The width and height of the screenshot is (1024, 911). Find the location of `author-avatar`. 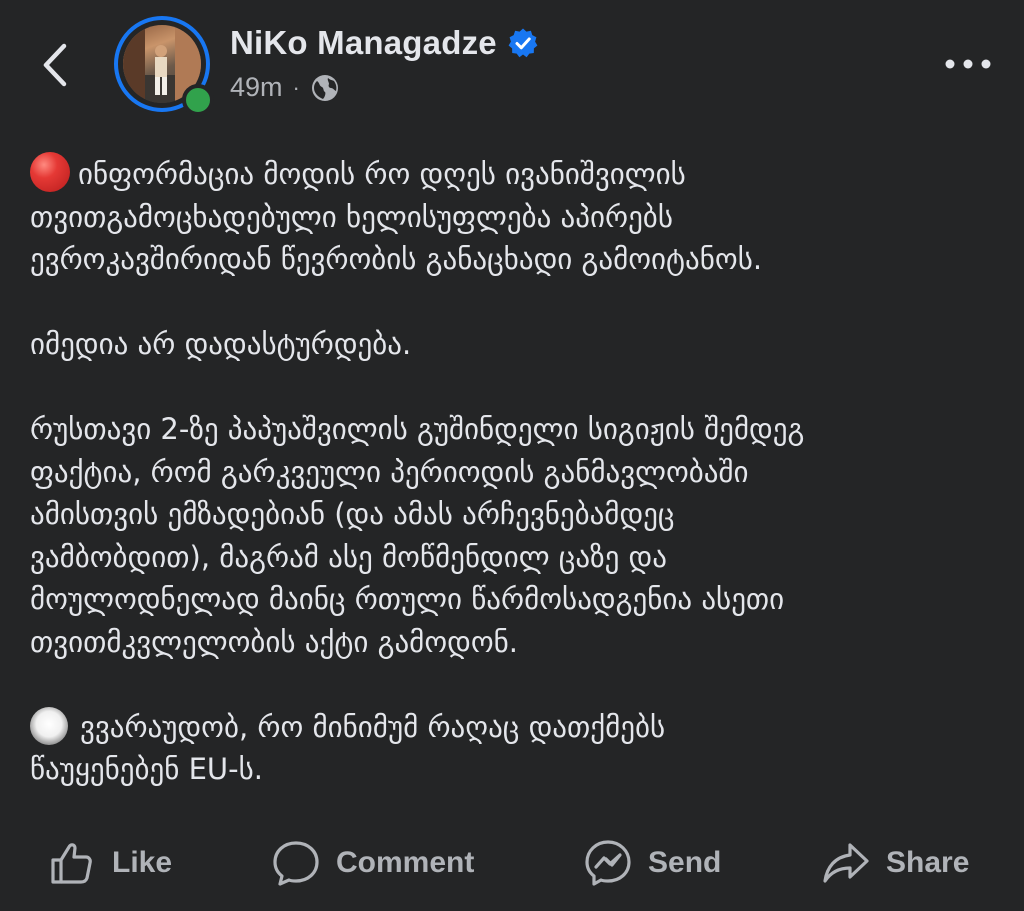

author-avatar is located at coordinates (164, 66).